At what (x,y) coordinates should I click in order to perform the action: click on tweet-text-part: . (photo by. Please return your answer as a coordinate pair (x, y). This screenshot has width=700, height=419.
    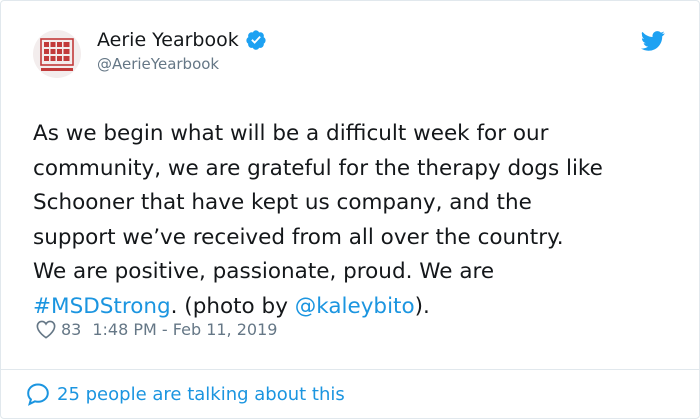
    Looking at the image, I should click on (232, 306).